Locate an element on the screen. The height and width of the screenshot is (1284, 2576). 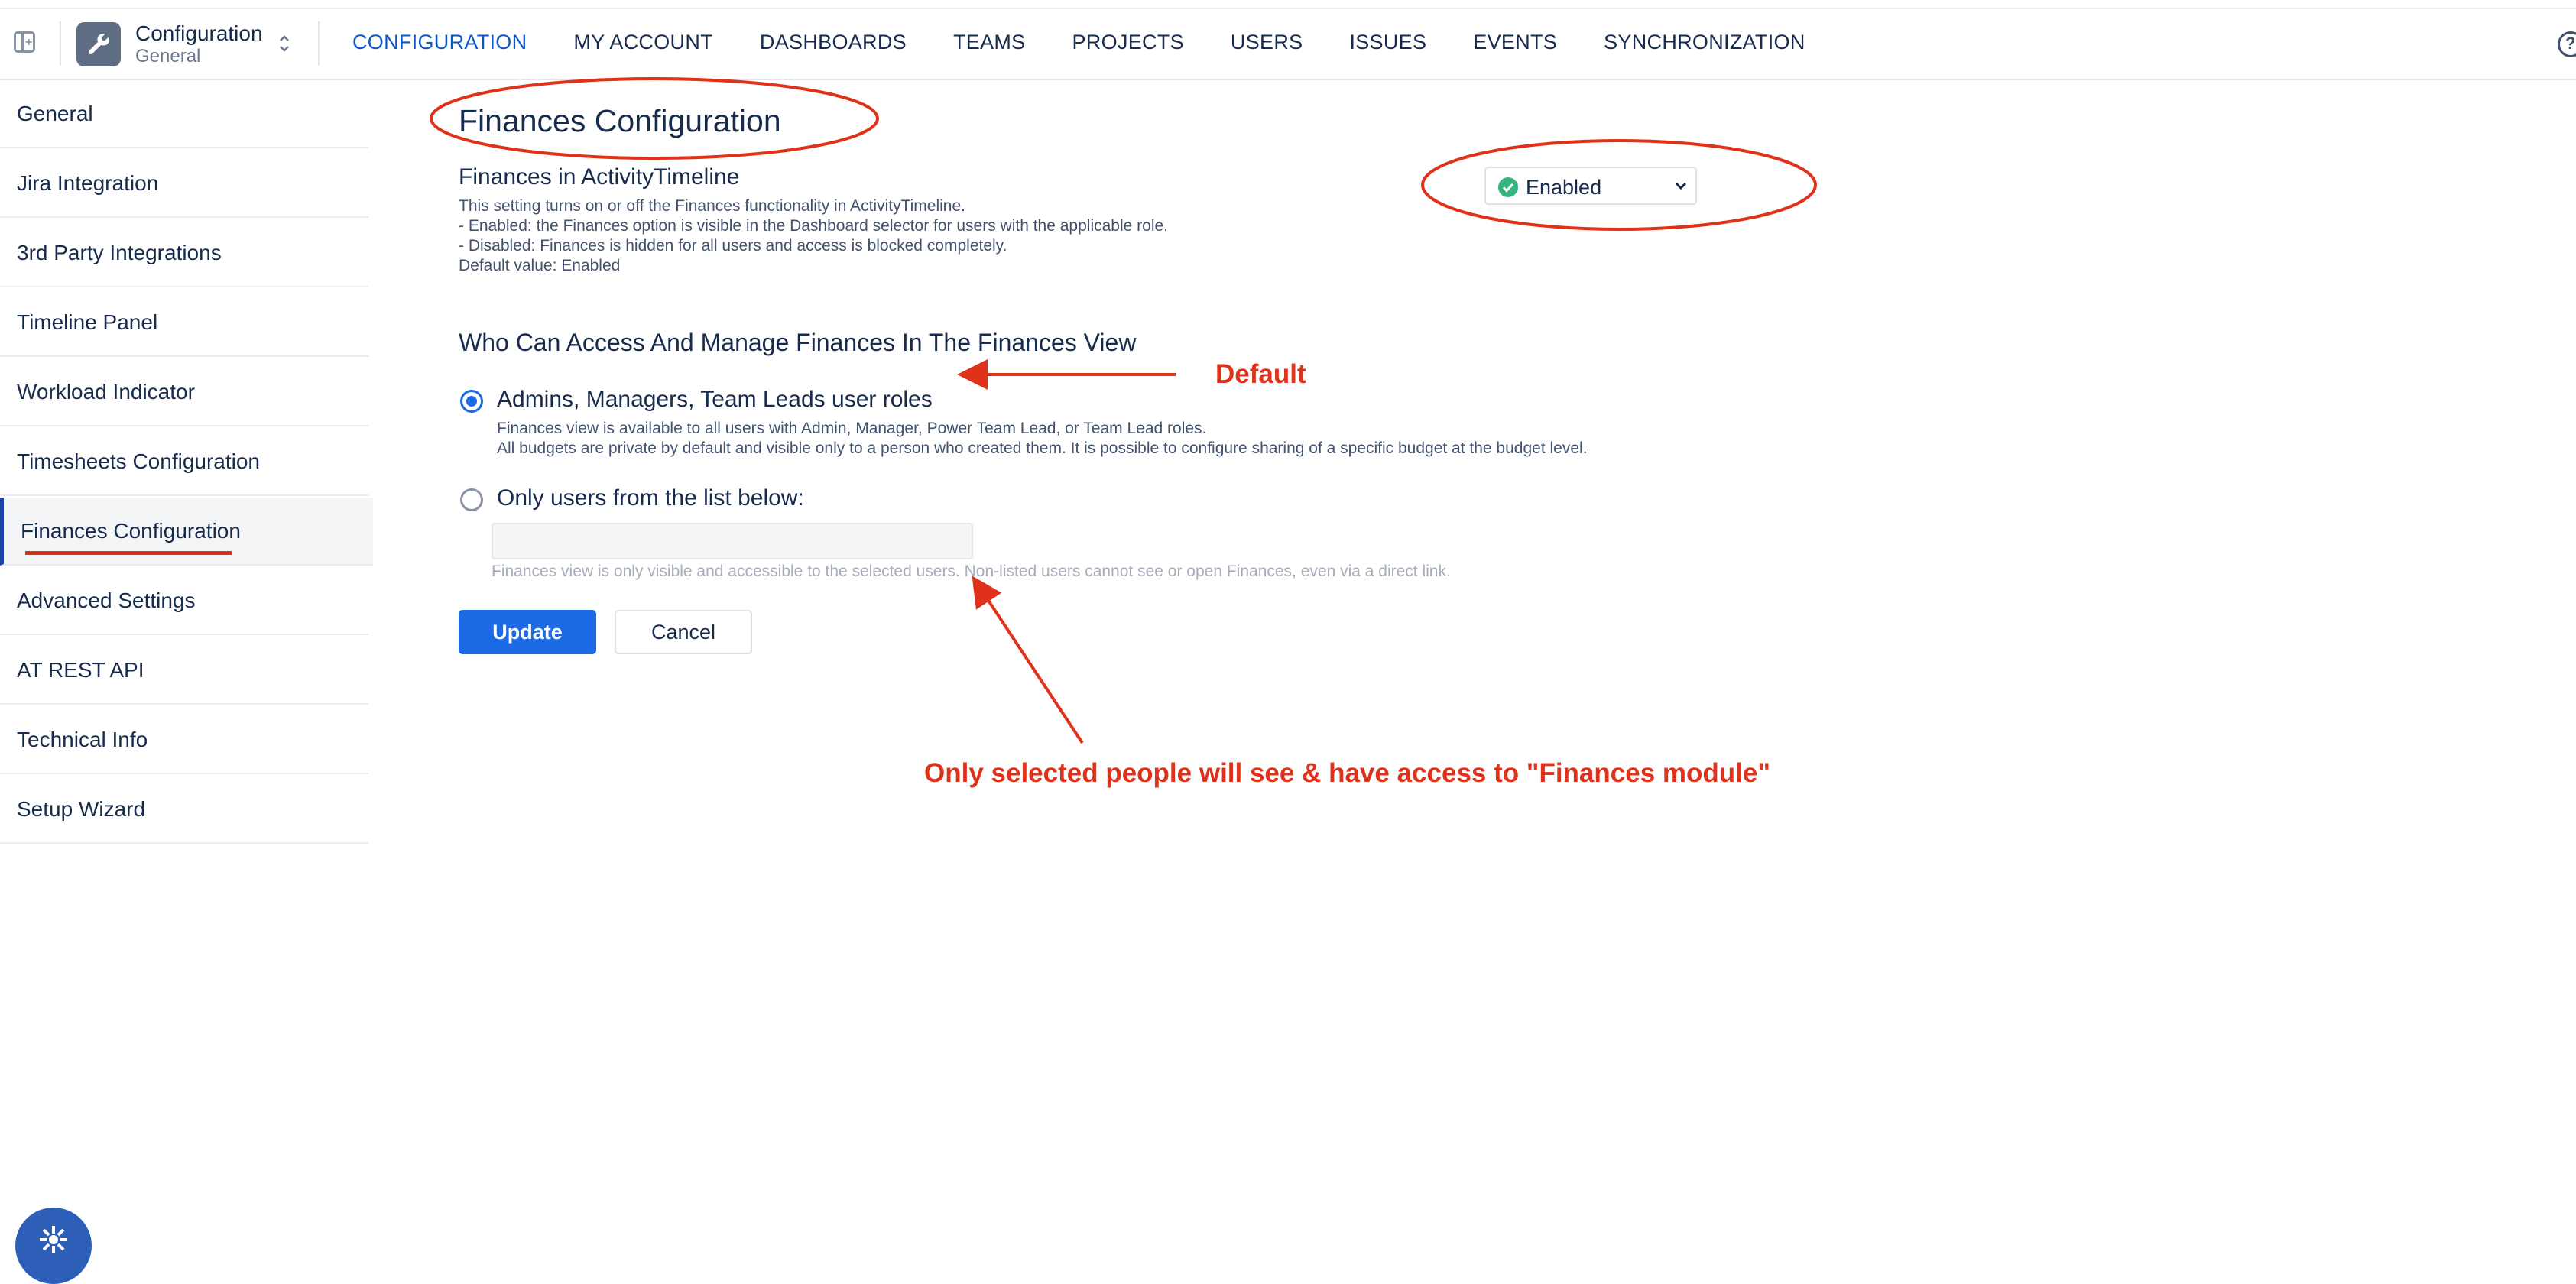
sidebar-item-timesheets-configuration: Timesheets Configuration is located at coordinates (184, 462).